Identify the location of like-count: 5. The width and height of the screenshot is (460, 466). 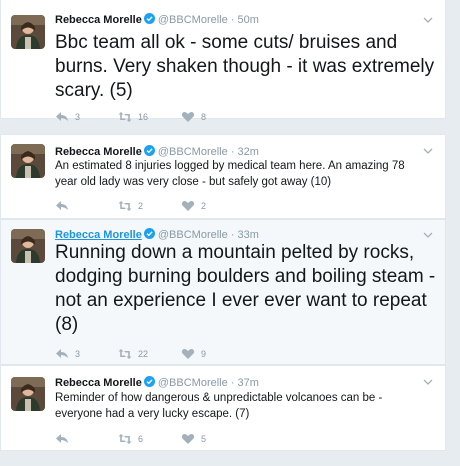
(204, 439).